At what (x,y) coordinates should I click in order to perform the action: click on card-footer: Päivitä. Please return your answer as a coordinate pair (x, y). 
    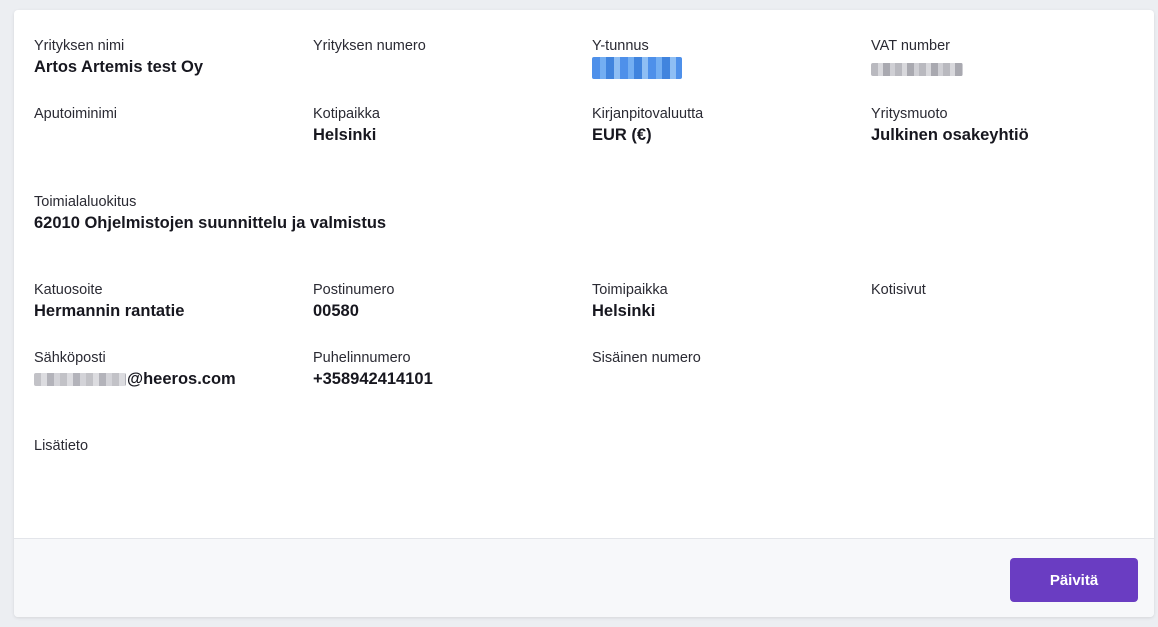
    Looking at the image, I should click on (584, 577).